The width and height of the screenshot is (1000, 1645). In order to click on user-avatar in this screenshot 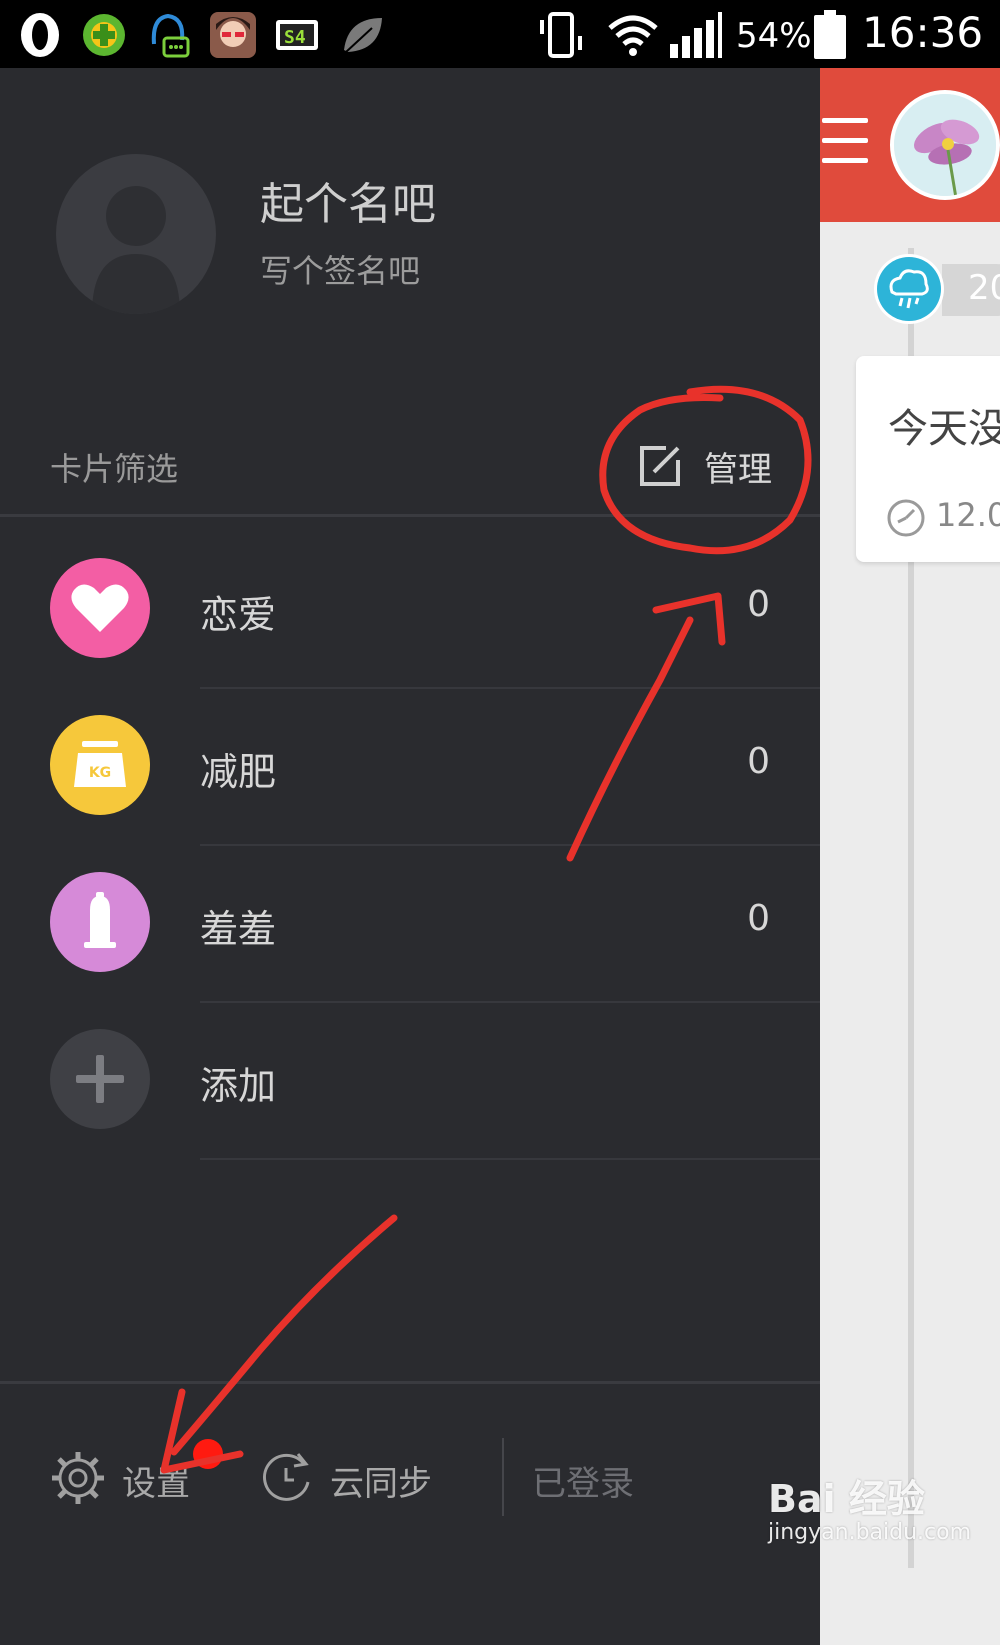, I will do `click(136, 234)`.